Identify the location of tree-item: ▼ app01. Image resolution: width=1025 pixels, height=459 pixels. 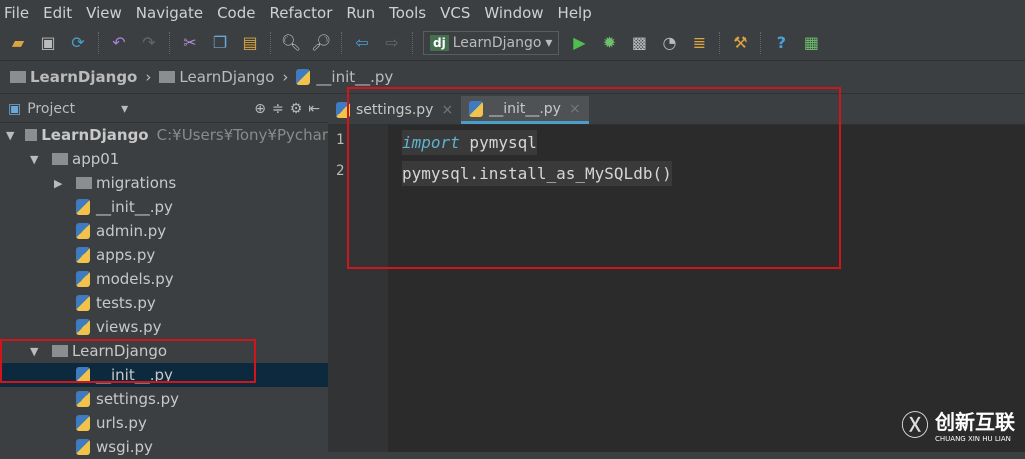
(164, 159).